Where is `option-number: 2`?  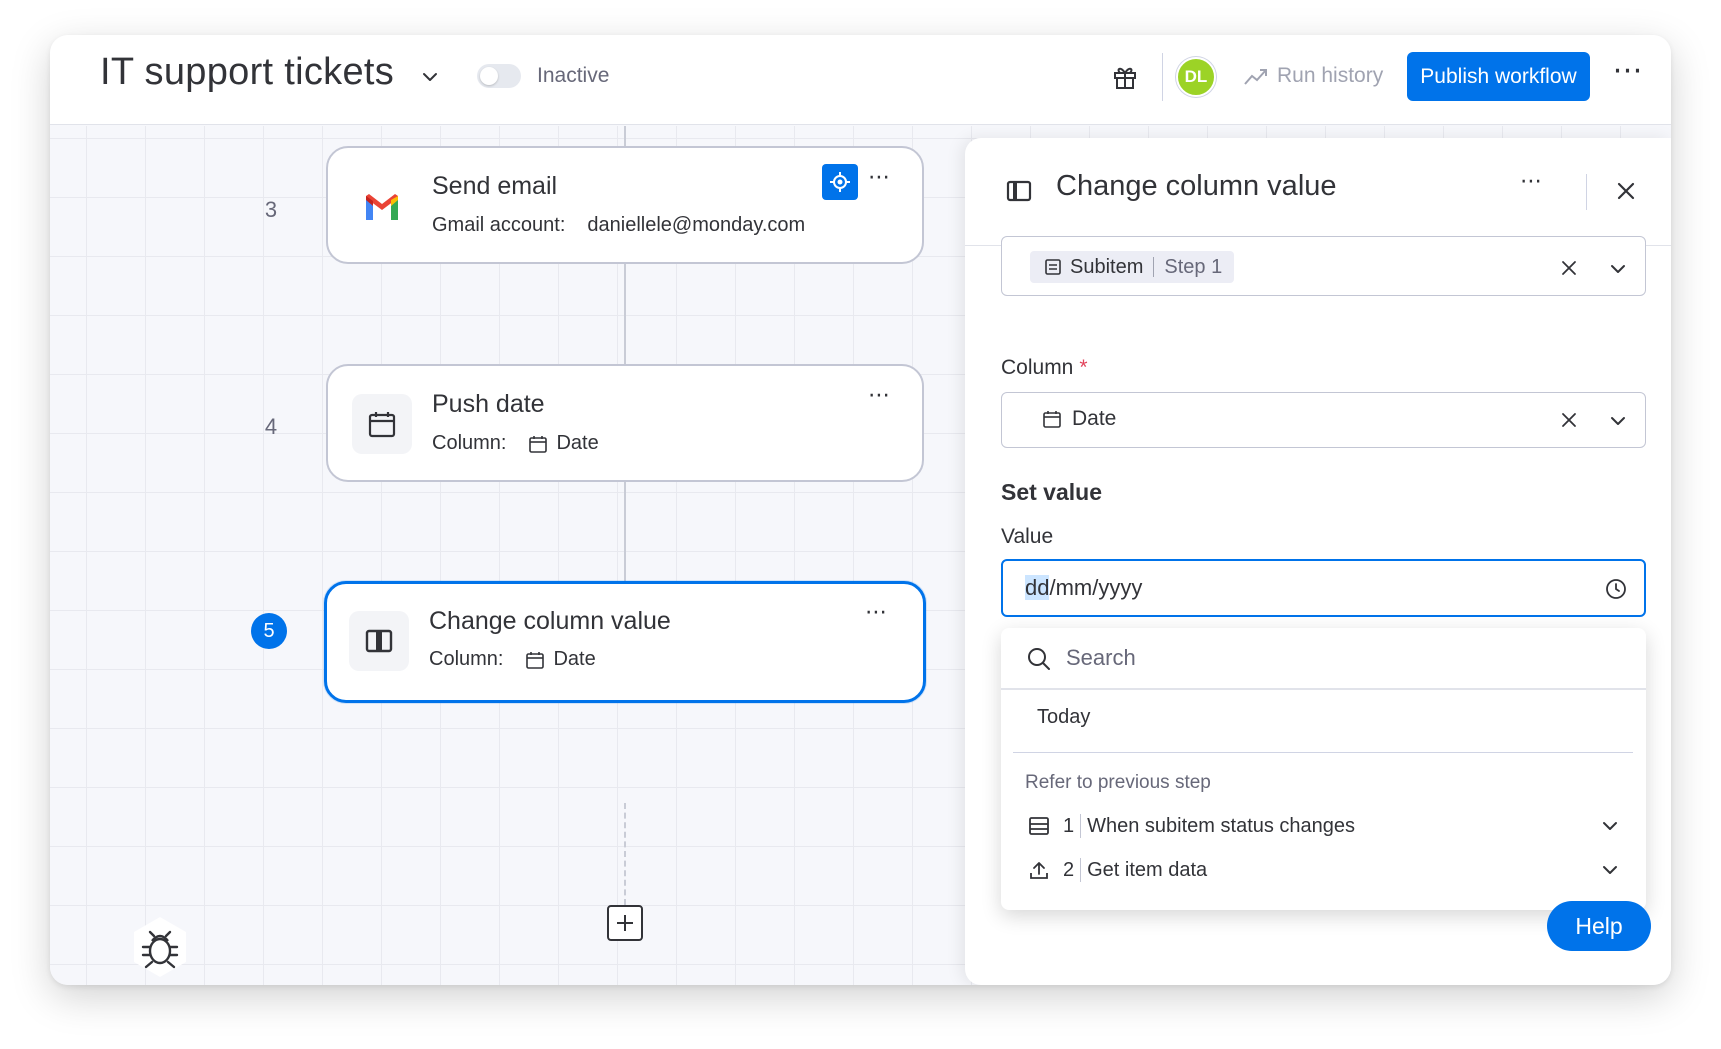 option-number: 2 is located at coordinates (1069, 869).